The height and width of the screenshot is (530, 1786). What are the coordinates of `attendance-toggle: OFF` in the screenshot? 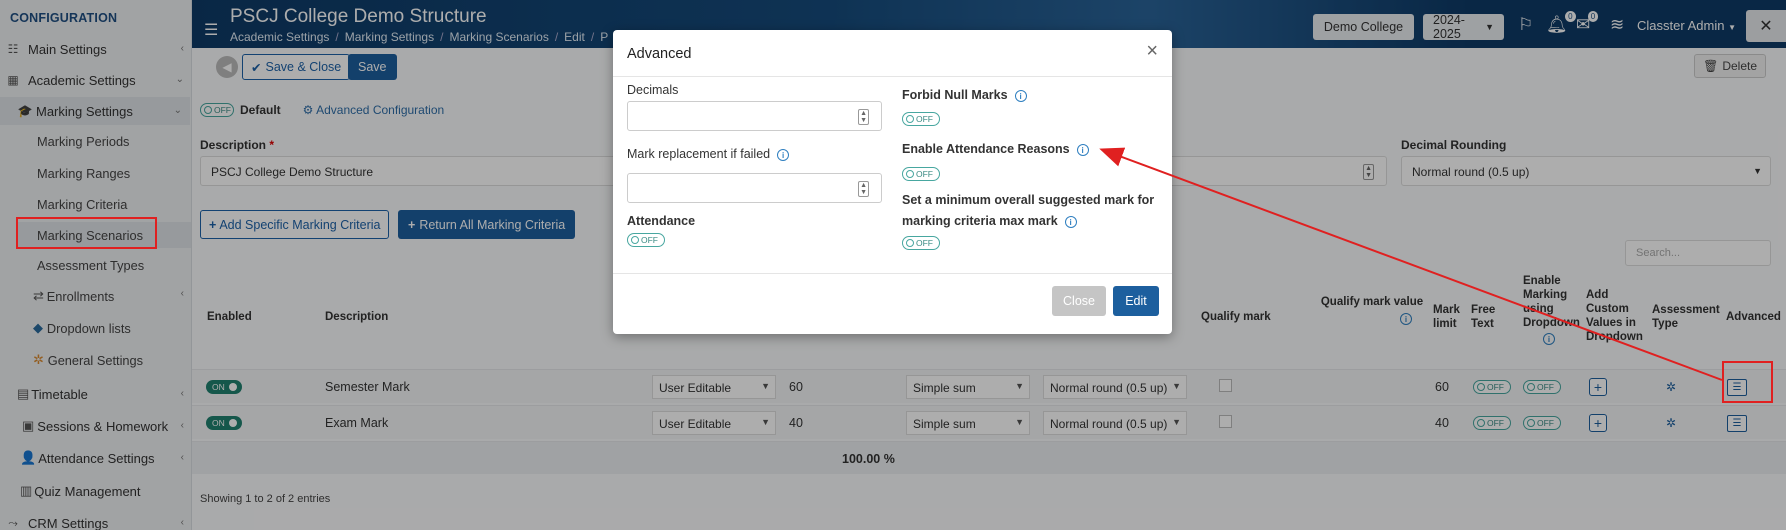 It's located at (646, 240).